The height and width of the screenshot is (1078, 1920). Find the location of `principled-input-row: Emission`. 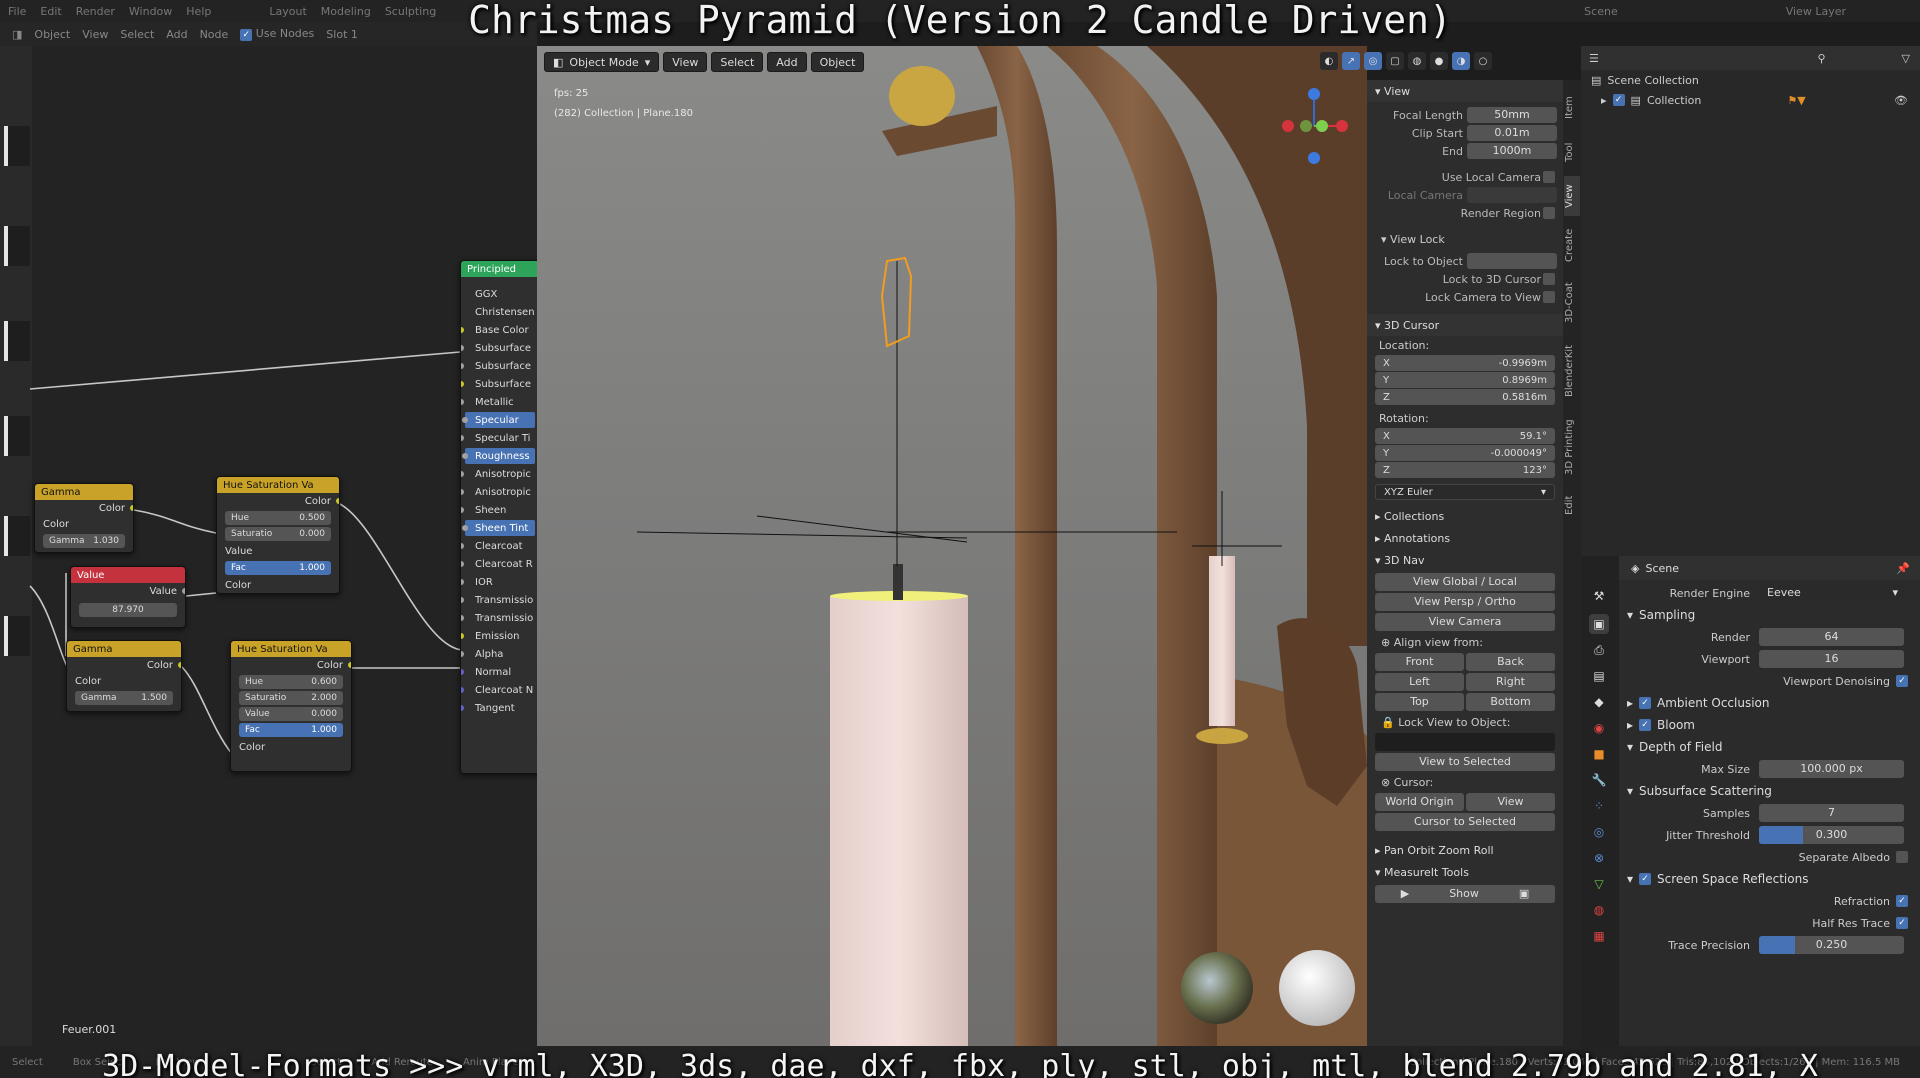

principled-input-row: Emission is located at coordinates (499, 636).